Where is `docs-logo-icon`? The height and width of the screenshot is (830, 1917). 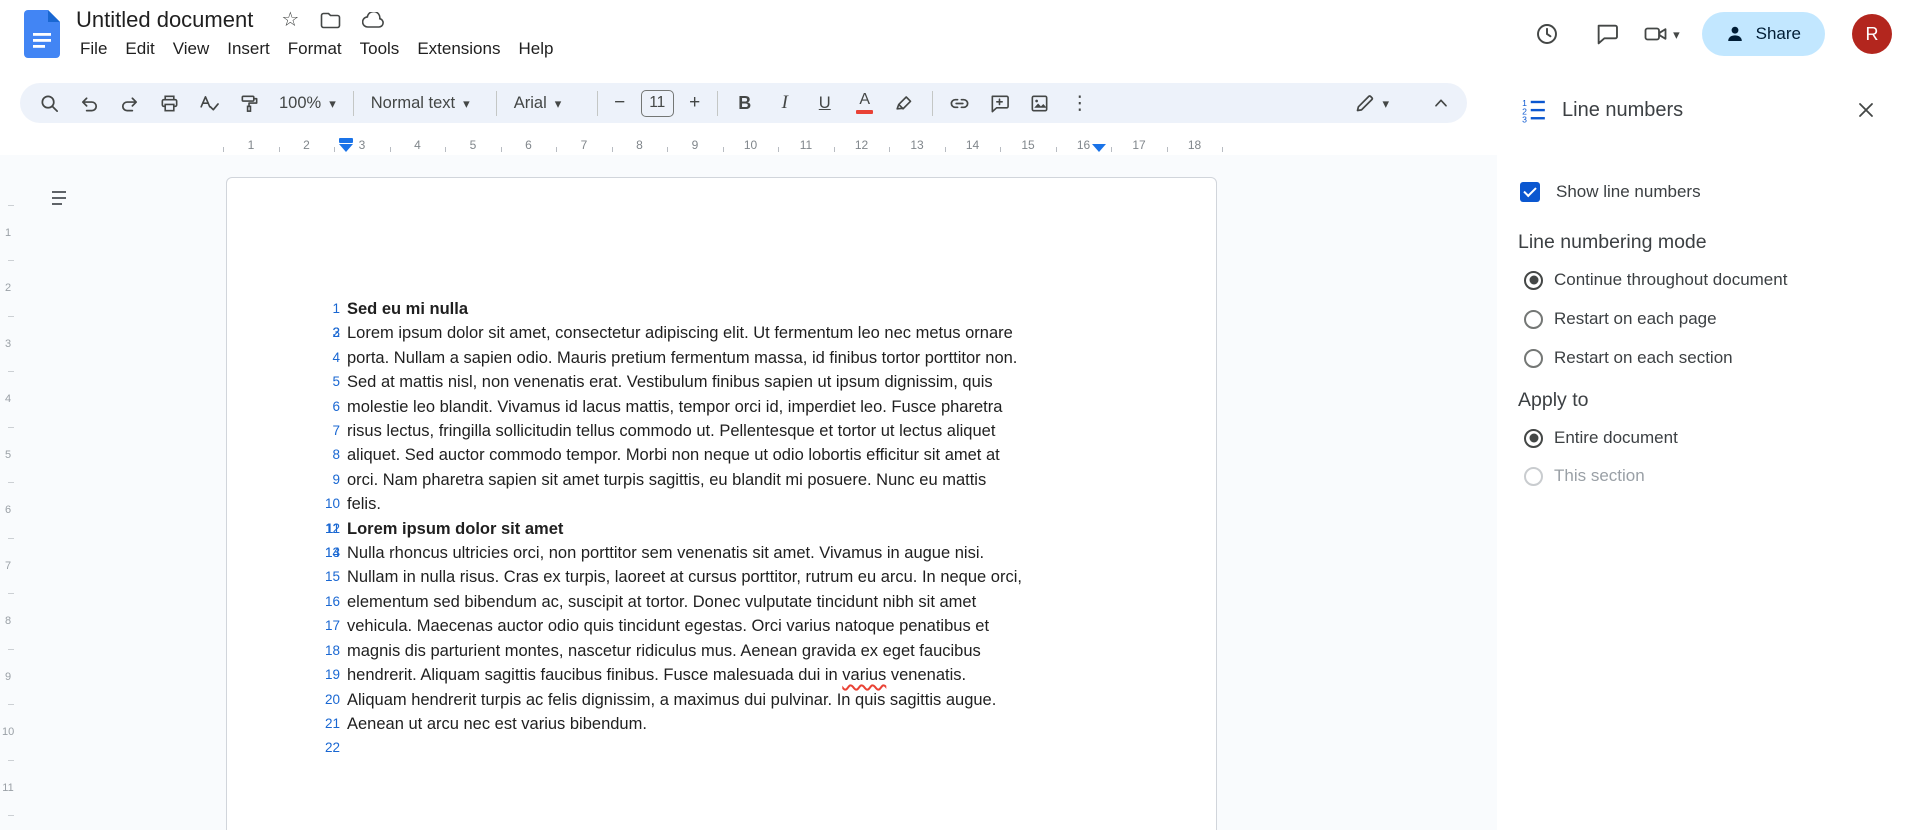
docs-logo-icon is located at coordinates (42, 34).